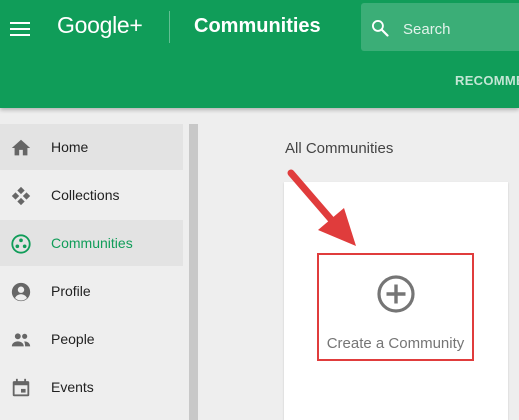 The image size is (519, 420). What do you see at coordinates (100, 25) in the screenshot?
I see `google-plus-logo: Google+` at bounding box center [100, 25].